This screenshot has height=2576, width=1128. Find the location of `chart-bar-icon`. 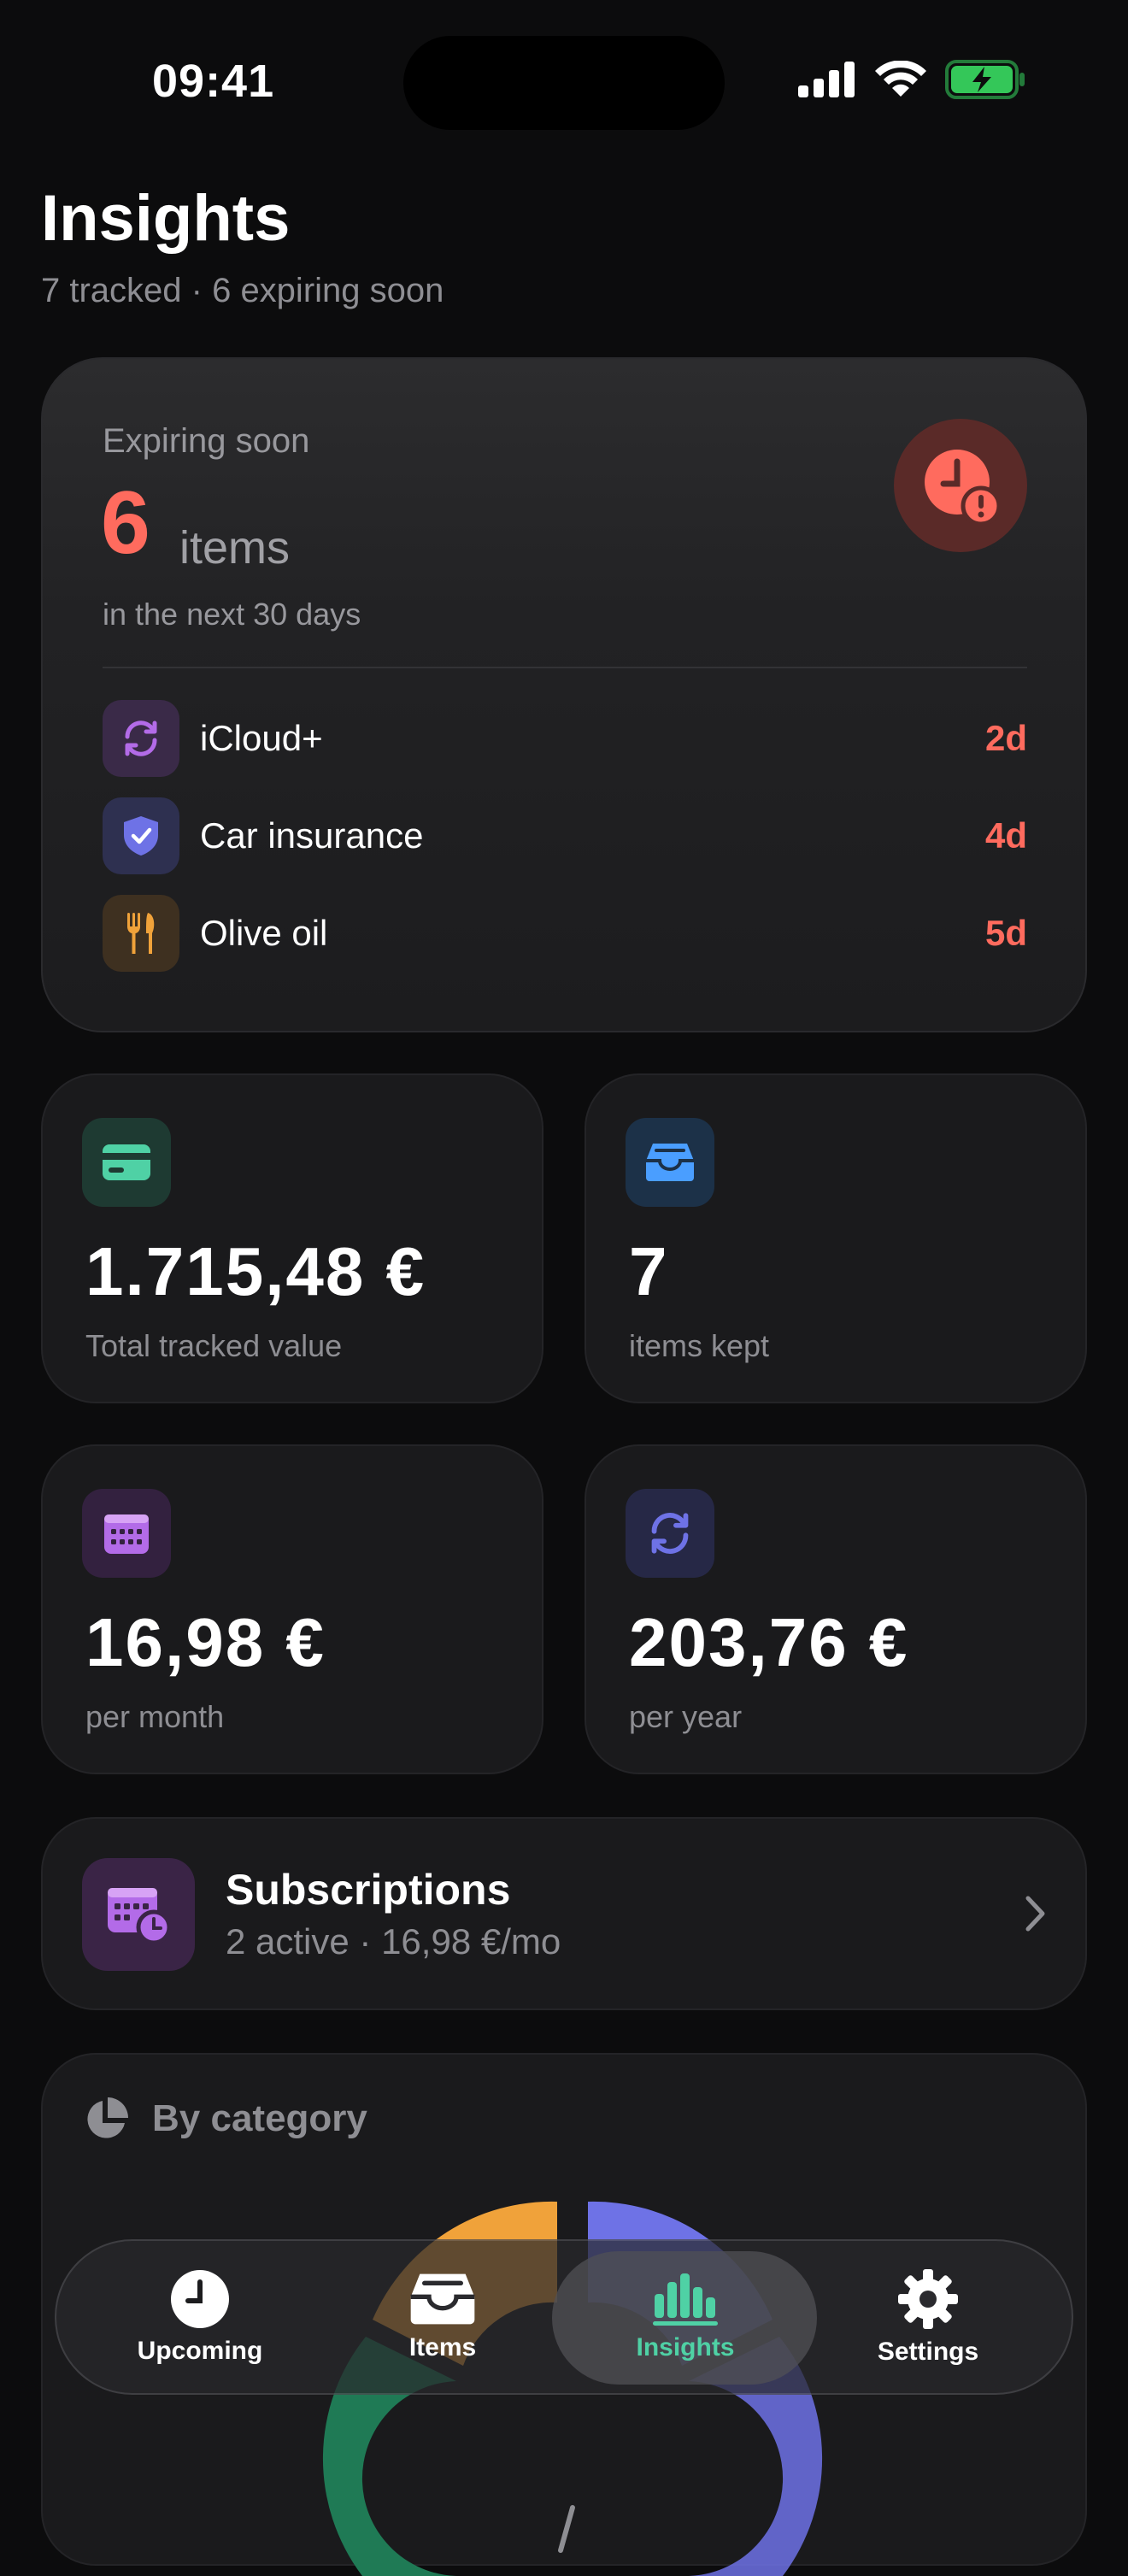

chart-bar-icon is located at coordinates (685, 2299).